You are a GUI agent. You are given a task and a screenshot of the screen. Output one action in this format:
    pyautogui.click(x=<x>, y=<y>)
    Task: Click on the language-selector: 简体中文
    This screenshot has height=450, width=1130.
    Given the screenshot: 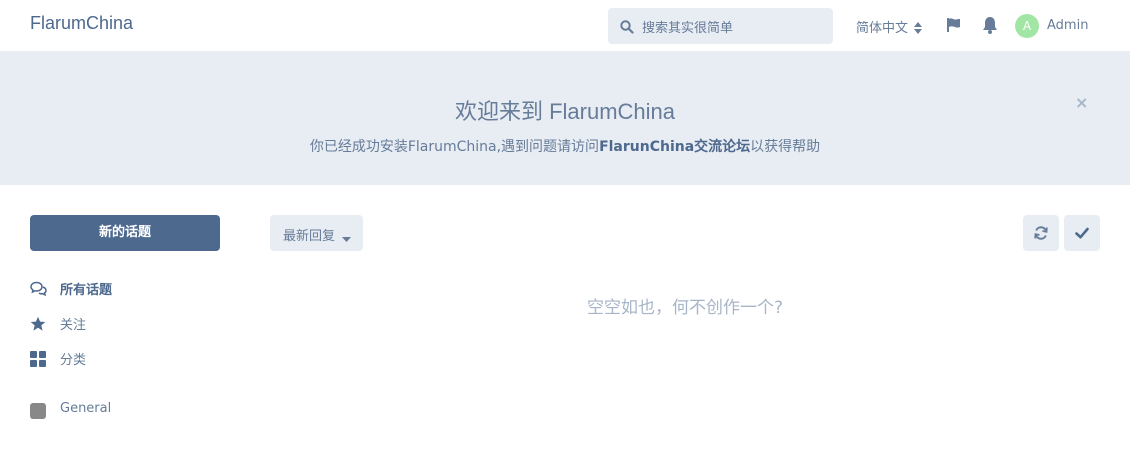 What is the action you would take?
    pyautogui.click(x=882, y=26)
    